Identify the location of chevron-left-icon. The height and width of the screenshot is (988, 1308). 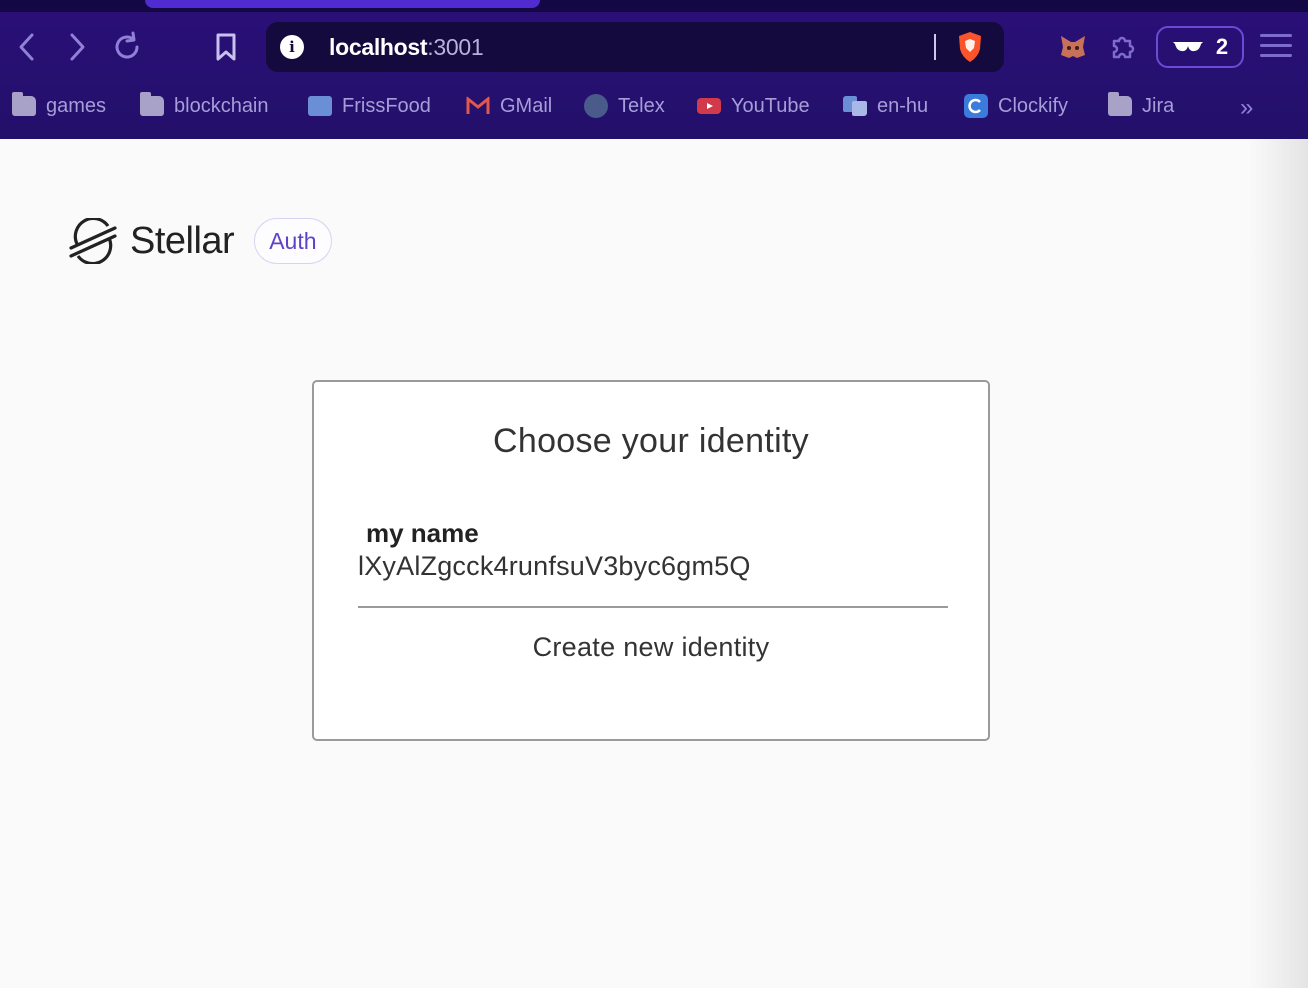
(26, 47).